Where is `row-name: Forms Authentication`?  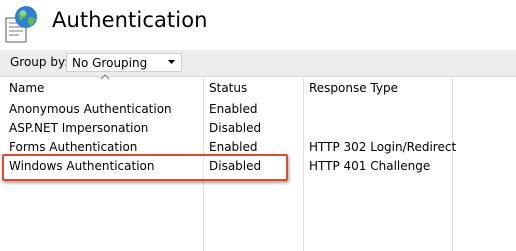
row-name: Forms Authentication is located at coordinates (73, 147).